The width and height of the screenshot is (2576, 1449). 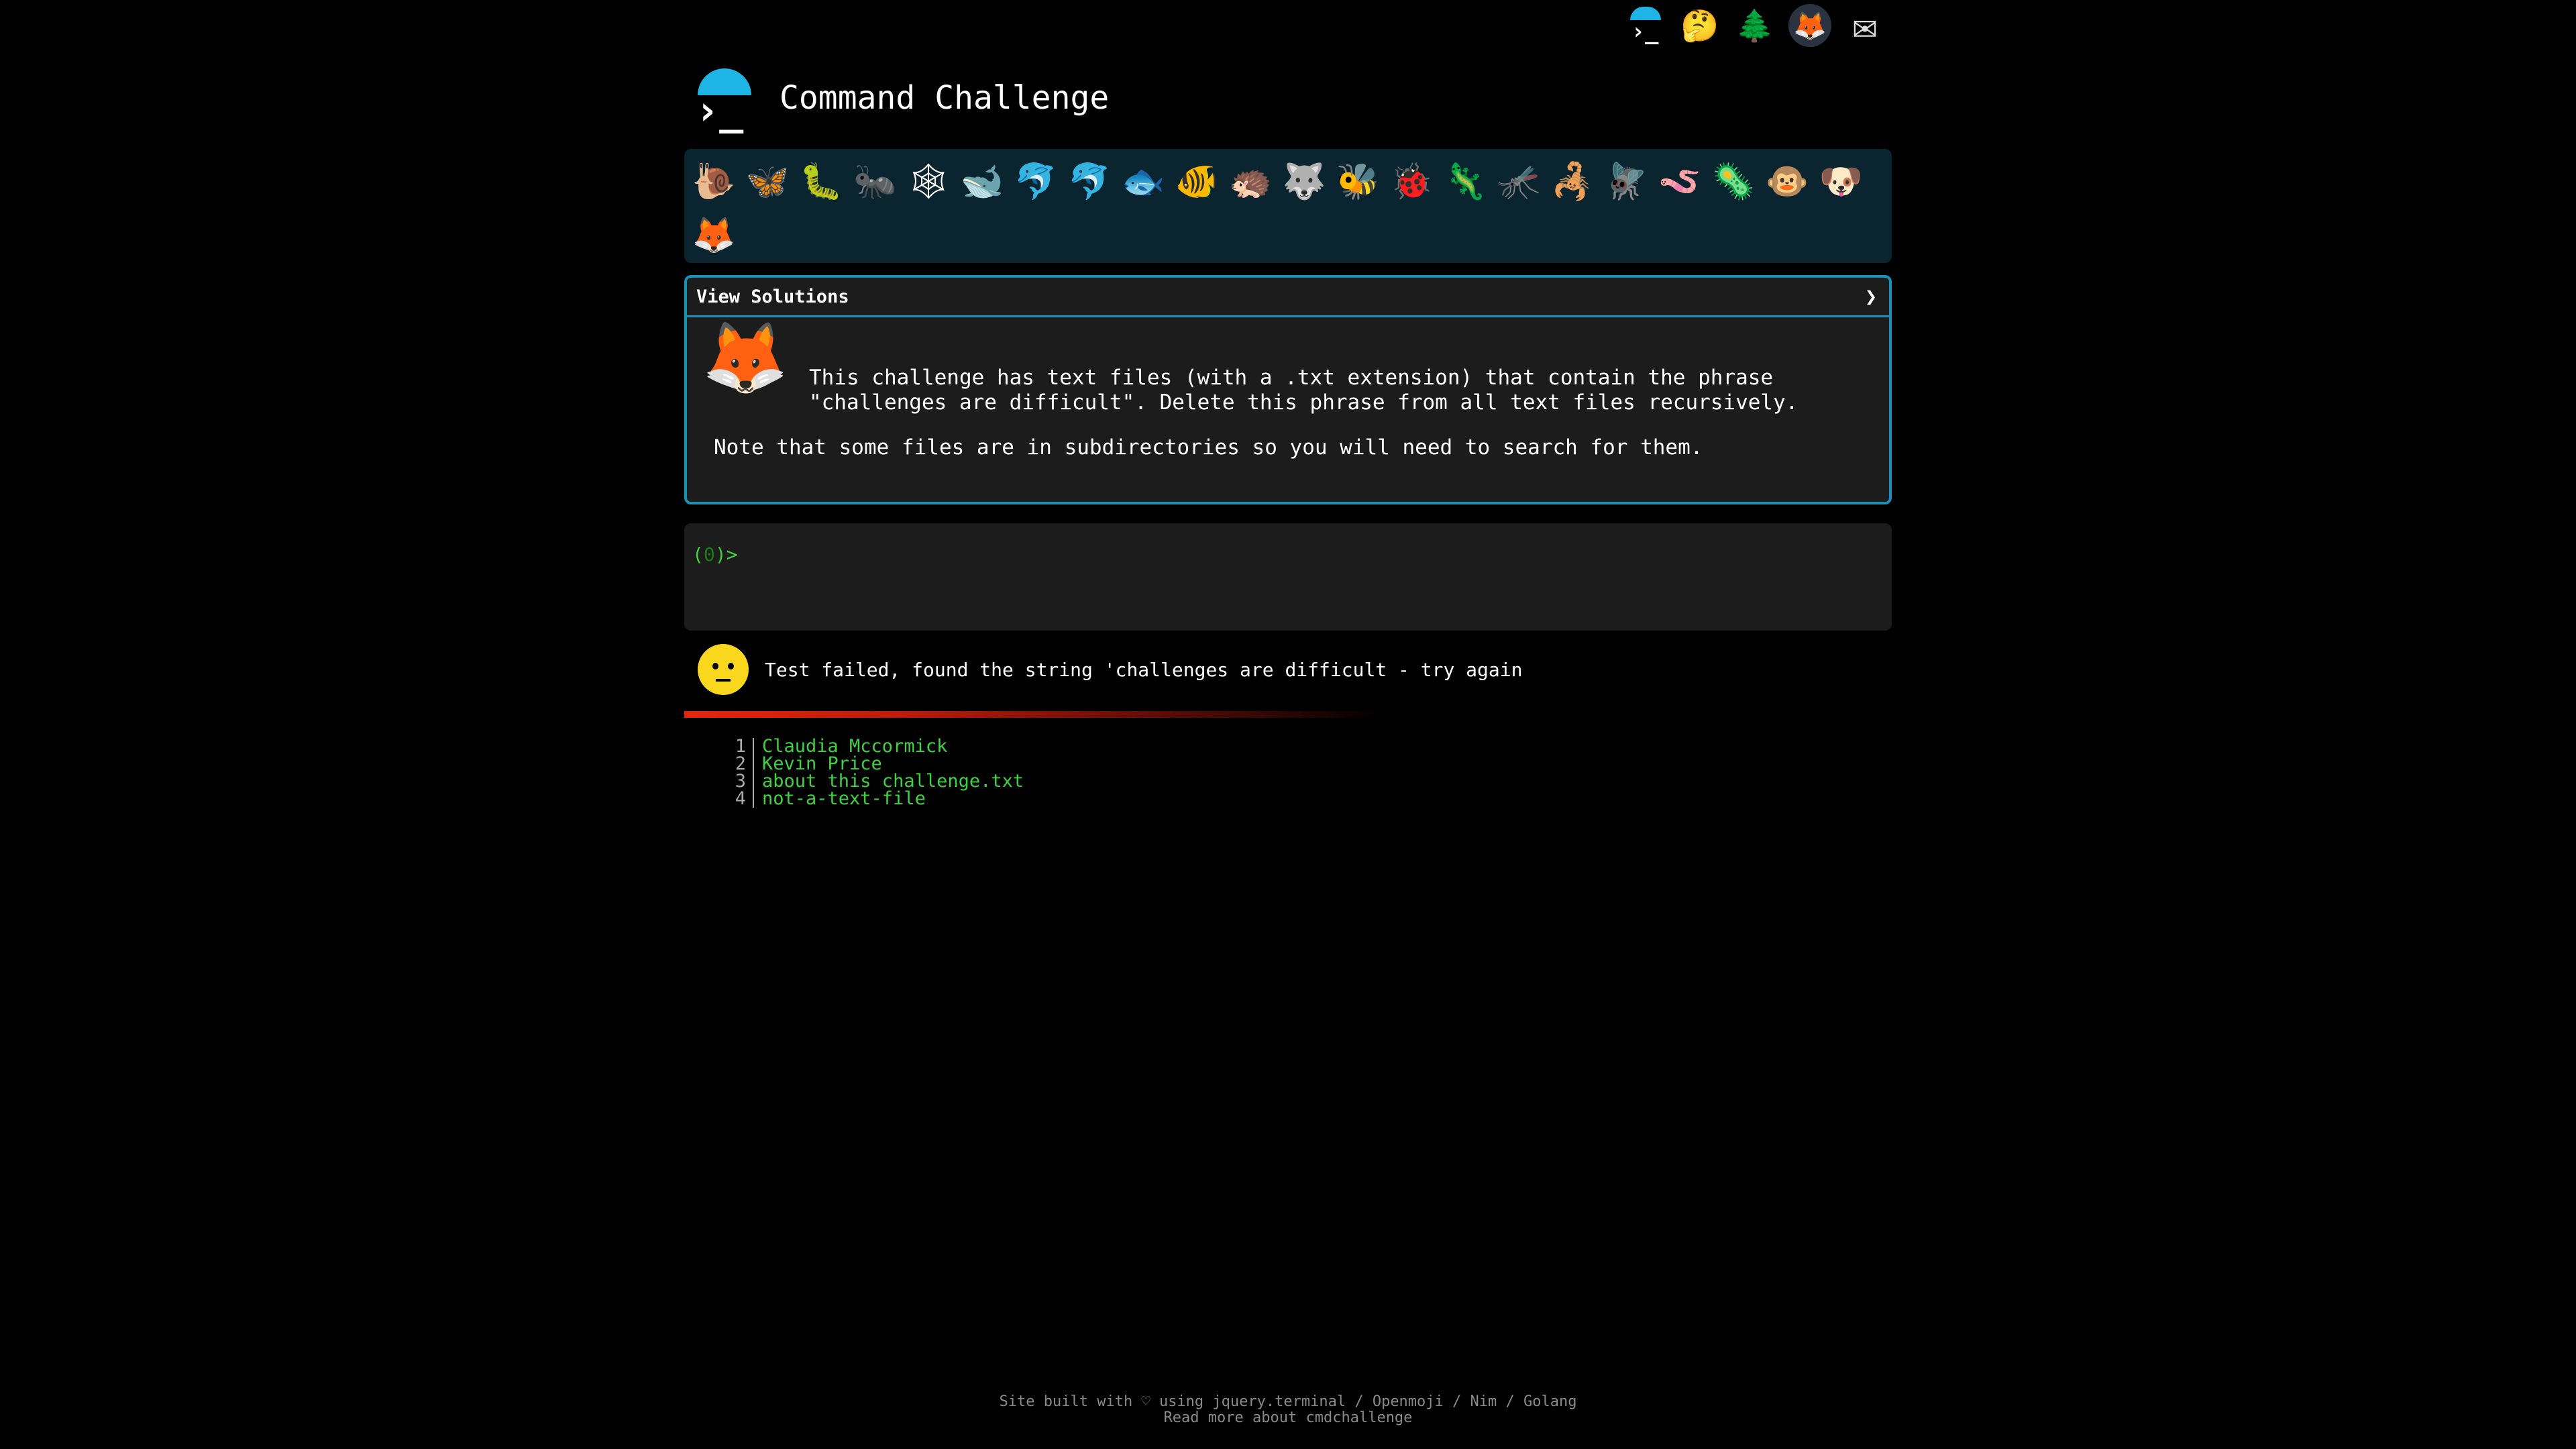 What do you see at coordinates (1143, 181) in the screenshot?
I see `challenge-emoji-icon: 🐟` at bounding box center [1143, 181].